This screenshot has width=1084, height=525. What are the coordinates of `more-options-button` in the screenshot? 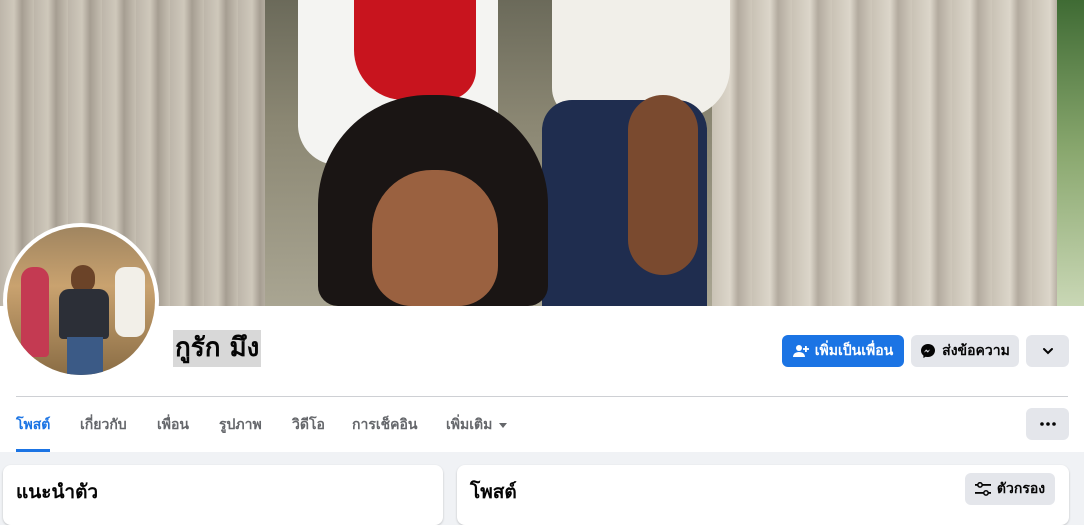 It's located at (1047, 351).